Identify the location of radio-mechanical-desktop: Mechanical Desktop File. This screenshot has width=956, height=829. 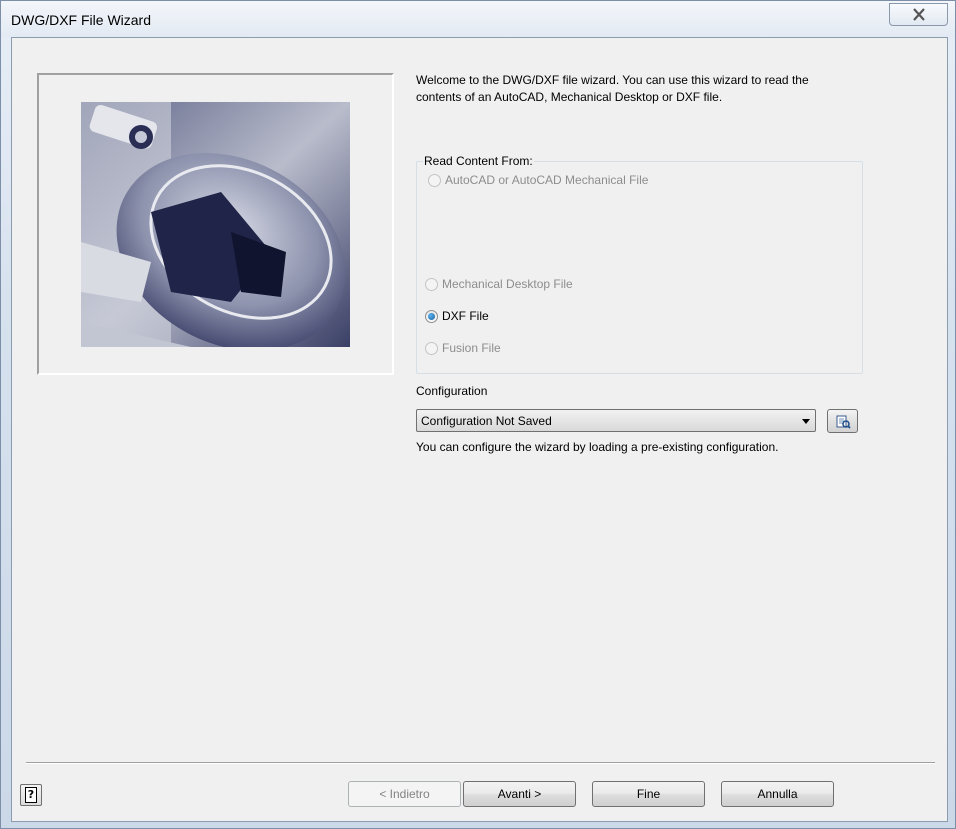
(499, 284).